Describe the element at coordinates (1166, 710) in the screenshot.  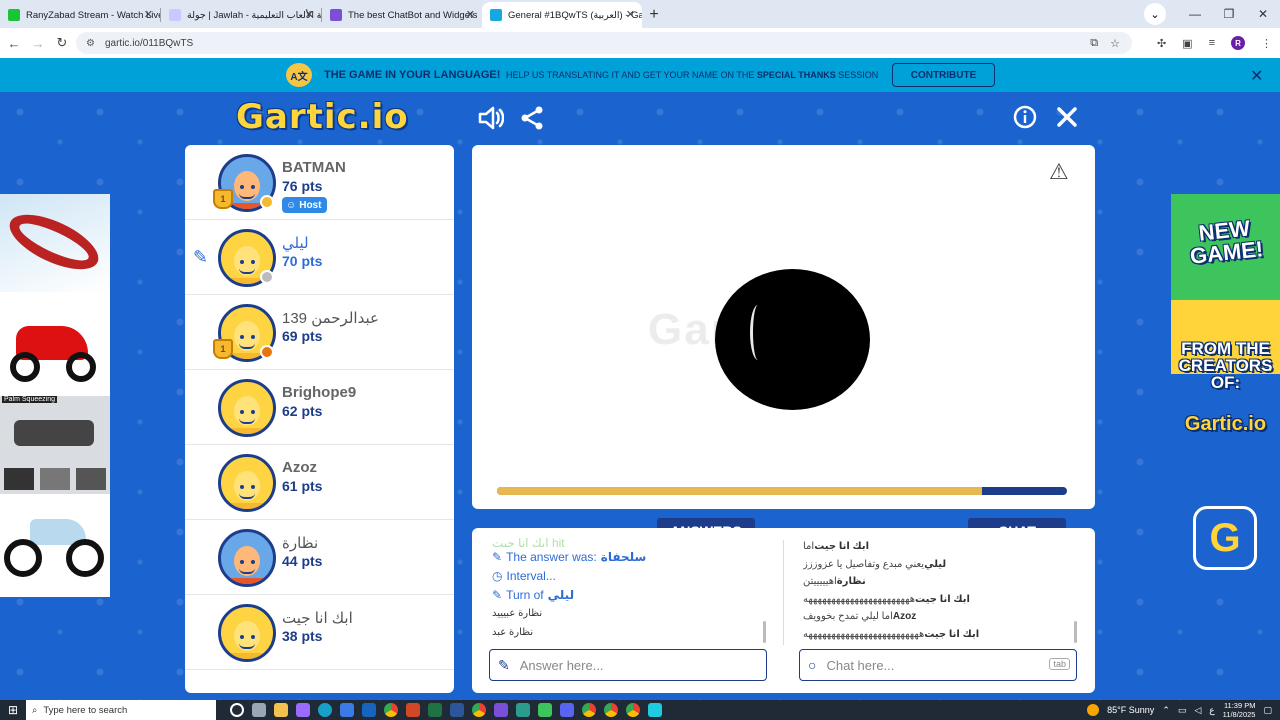
I see `tray-chevron-icon: ⌃` at that location.